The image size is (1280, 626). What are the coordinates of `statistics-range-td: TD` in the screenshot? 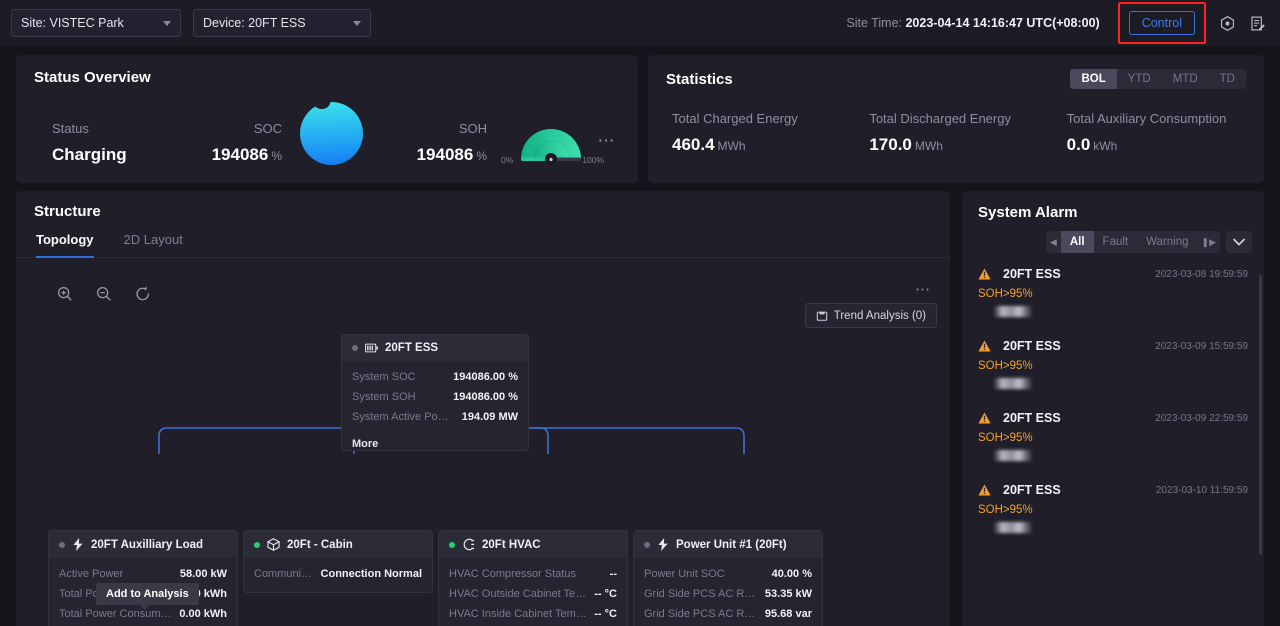 It's located at (1227, 79).